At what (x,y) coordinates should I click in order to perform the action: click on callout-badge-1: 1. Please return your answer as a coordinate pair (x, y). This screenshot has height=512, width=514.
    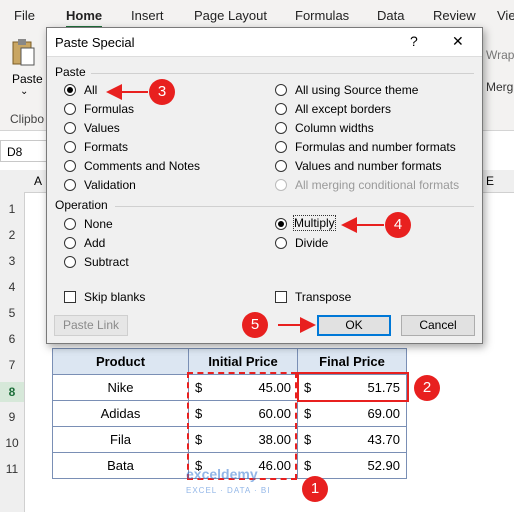
    Looking at the image, I should click on (315, 489).